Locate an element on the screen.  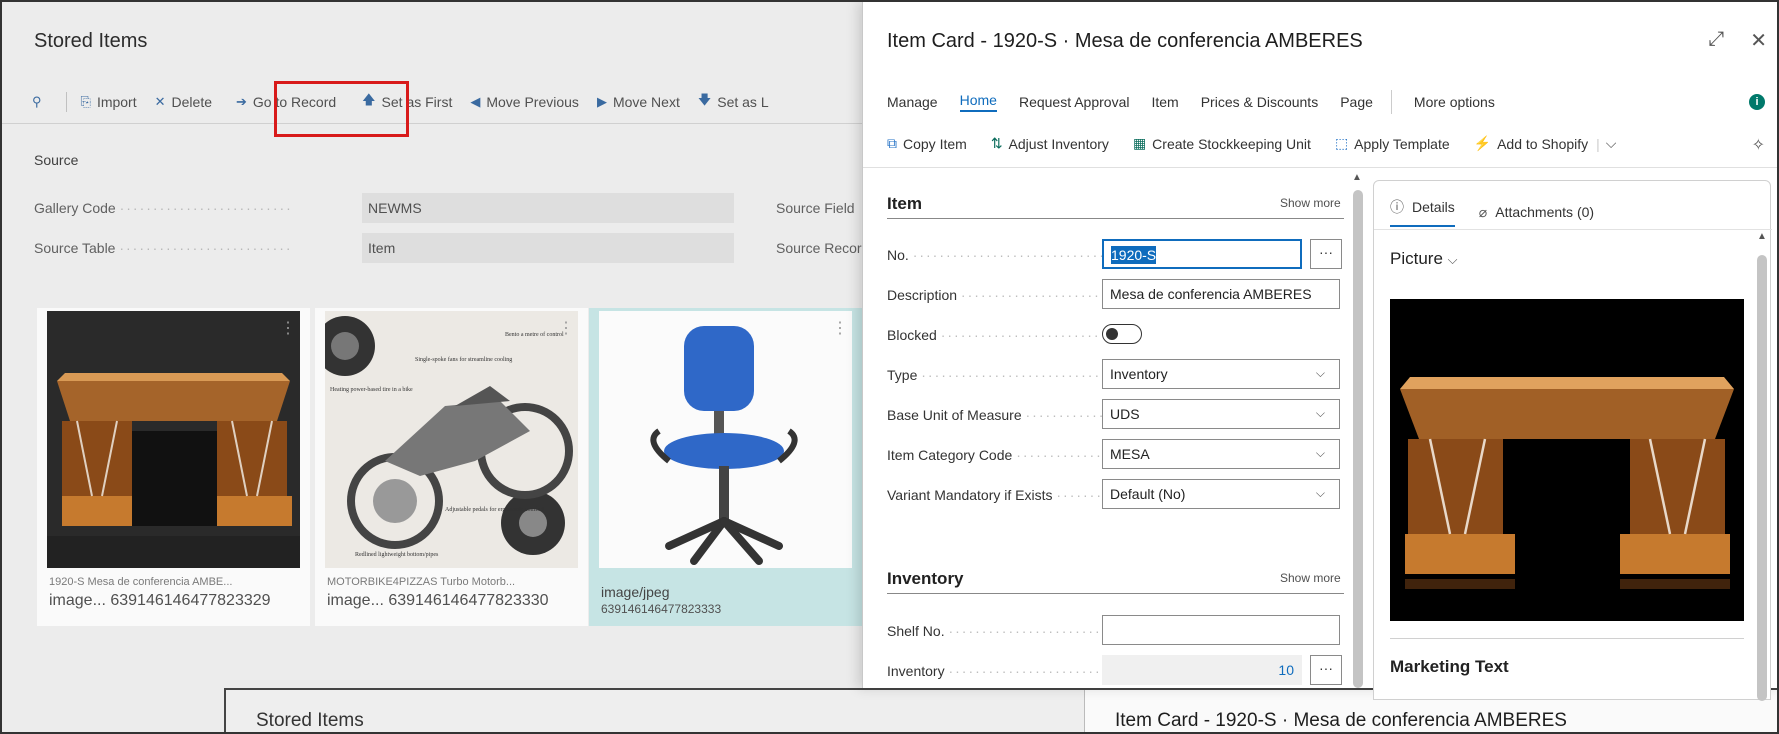
divider is located at coordinates (1567, 638).